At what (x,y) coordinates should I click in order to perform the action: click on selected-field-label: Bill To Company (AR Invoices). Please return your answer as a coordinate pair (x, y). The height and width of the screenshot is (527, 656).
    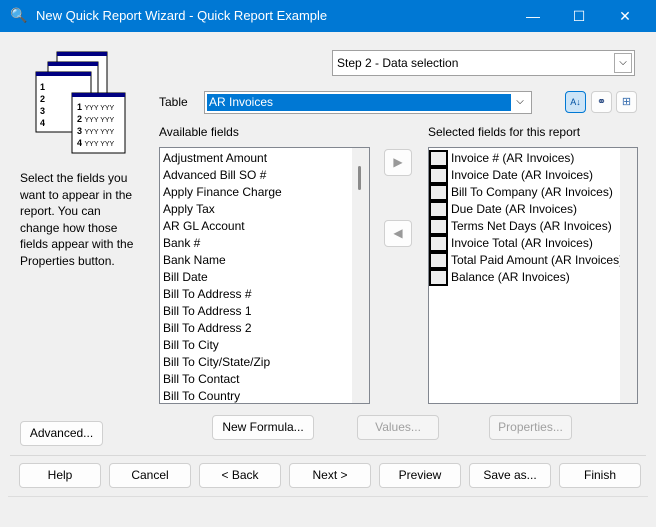
    Looking at the image, I should click on (532, 192).